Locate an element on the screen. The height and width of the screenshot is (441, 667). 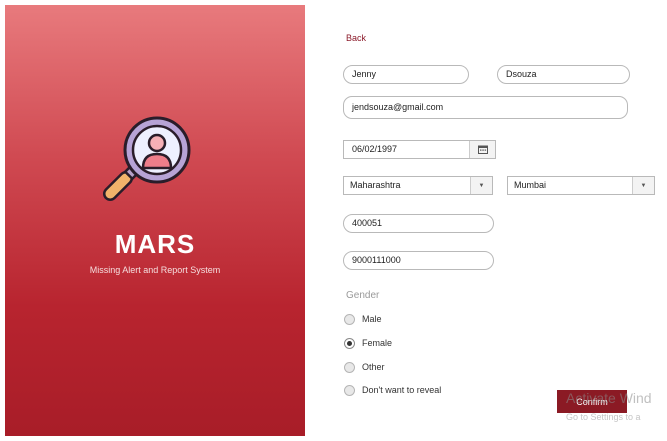
back-link: Back is located at coordinates (356, 38).